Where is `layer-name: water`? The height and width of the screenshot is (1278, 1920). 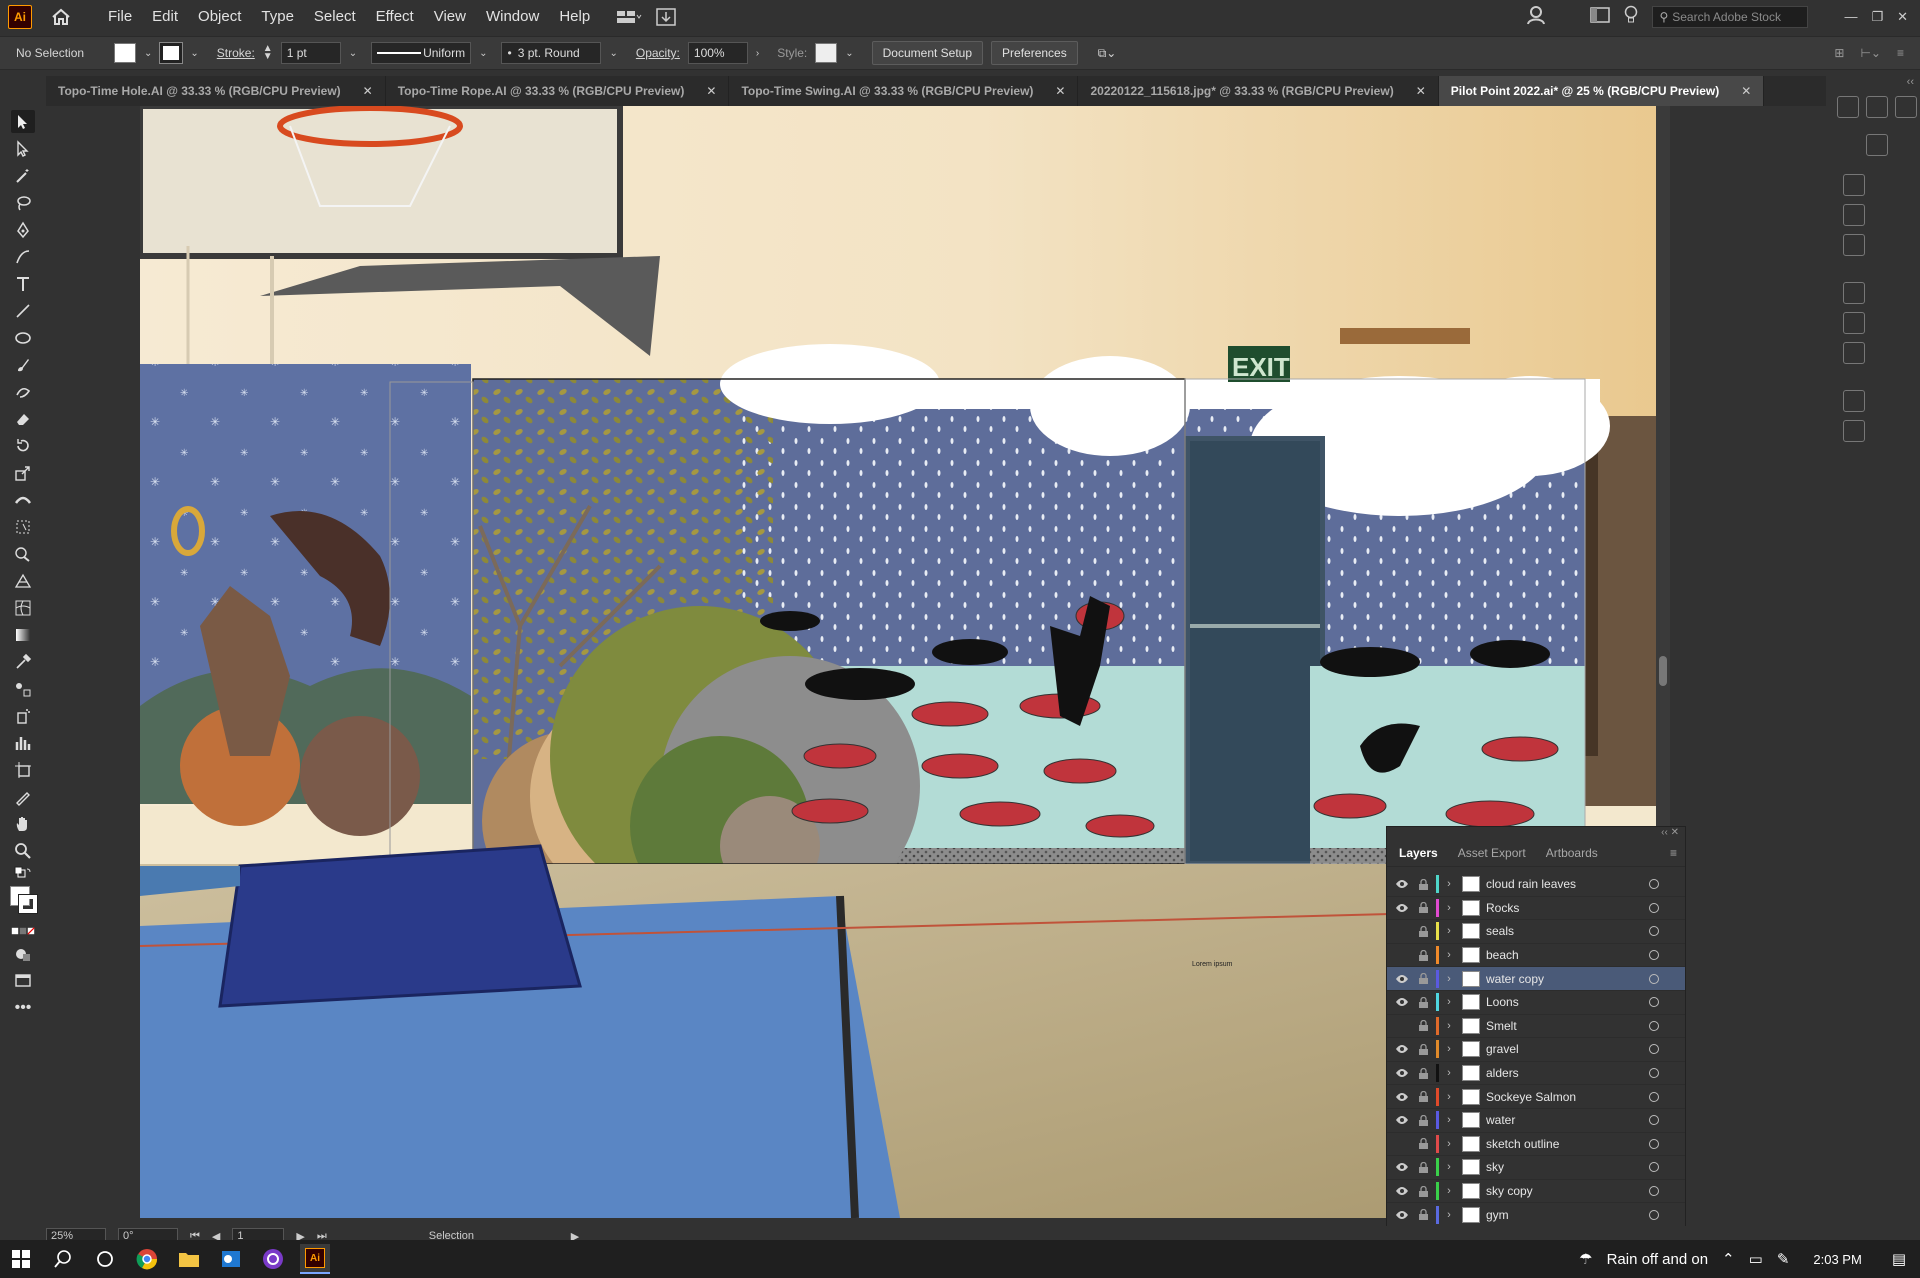 layer-name: water is located at coordinates (1567, 1120).